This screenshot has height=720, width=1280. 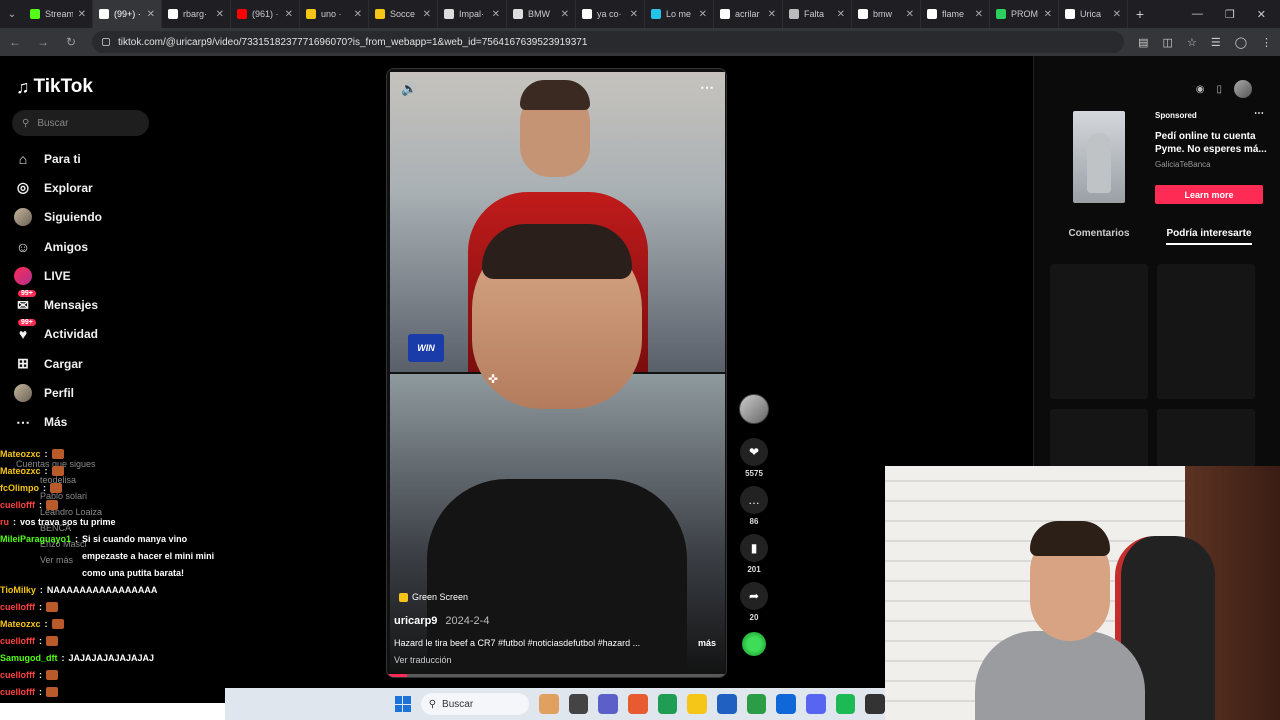 I want to click on browser-tab: acrilar ✕, so click(x=748, y=14).